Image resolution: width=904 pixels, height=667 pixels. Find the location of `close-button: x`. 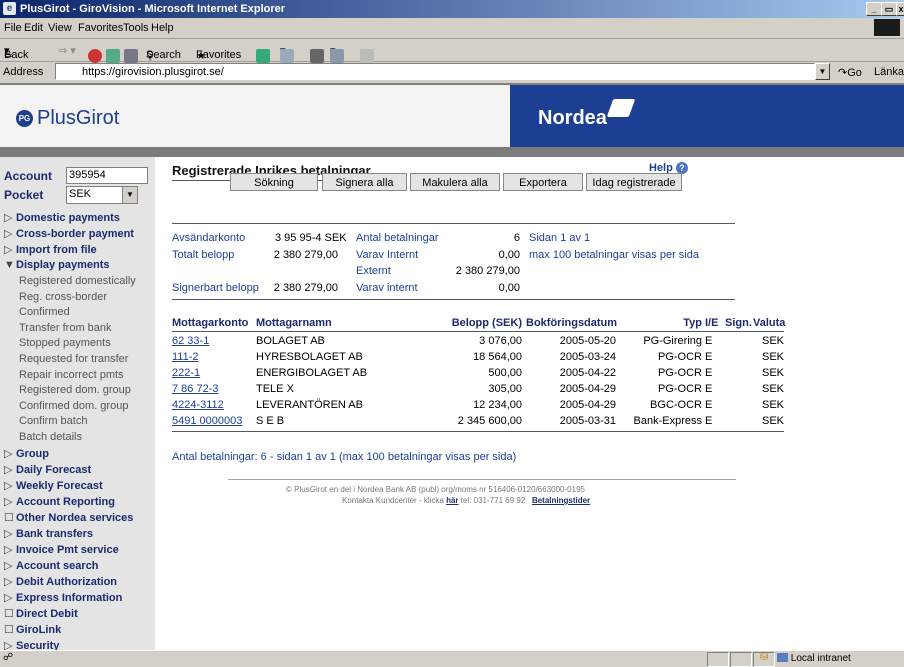

close-button: x is located at coordinates (900, 9).